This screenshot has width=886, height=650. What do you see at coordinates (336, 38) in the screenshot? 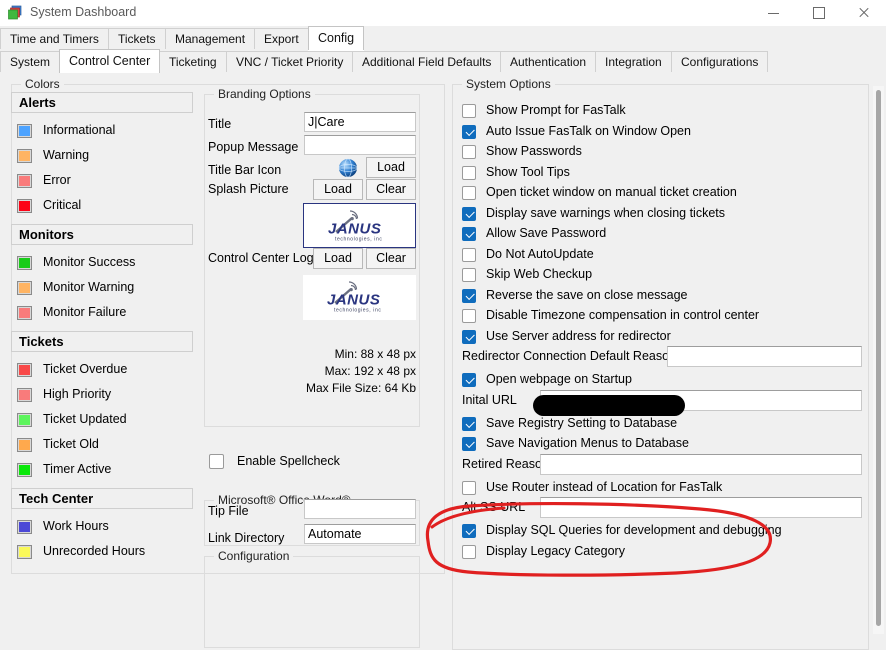
I see `tab-config: Config` at bounding box center [336, 38].